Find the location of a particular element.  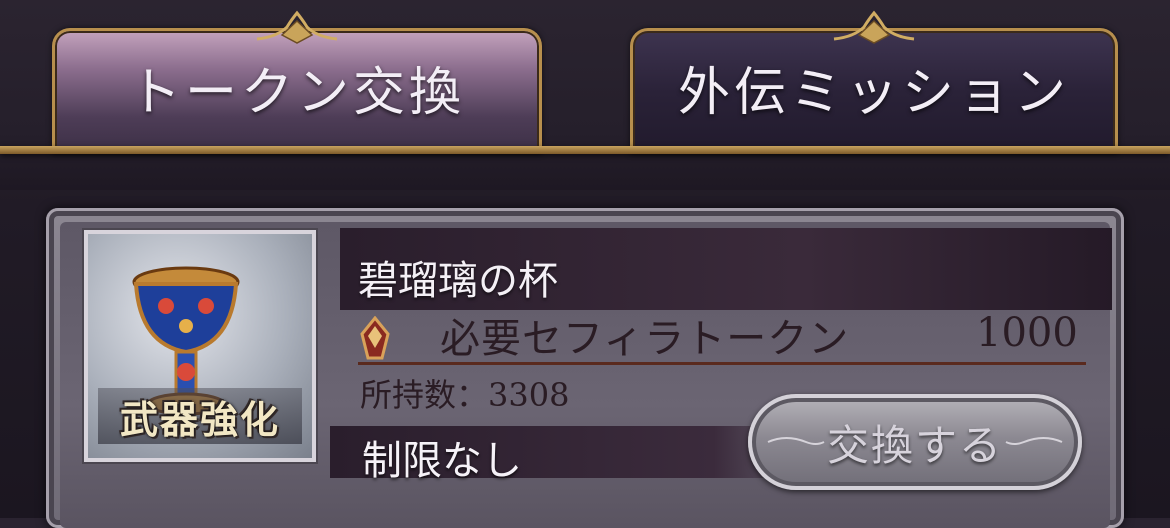

flourish-left-icon is located at coordinates (796, 441).